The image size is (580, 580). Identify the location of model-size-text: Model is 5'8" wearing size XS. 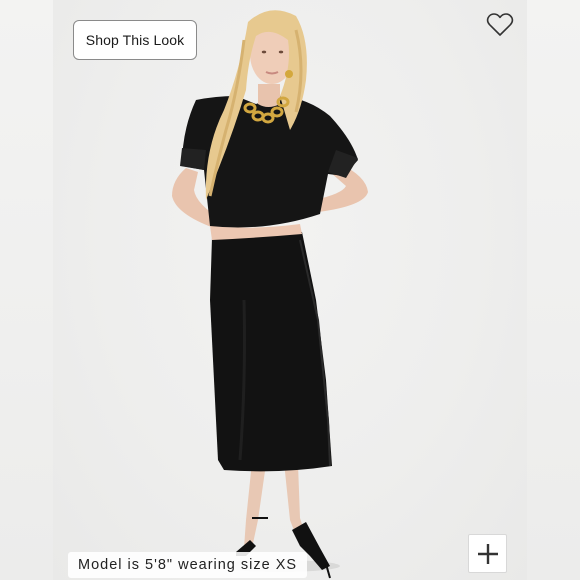
(188, 565).